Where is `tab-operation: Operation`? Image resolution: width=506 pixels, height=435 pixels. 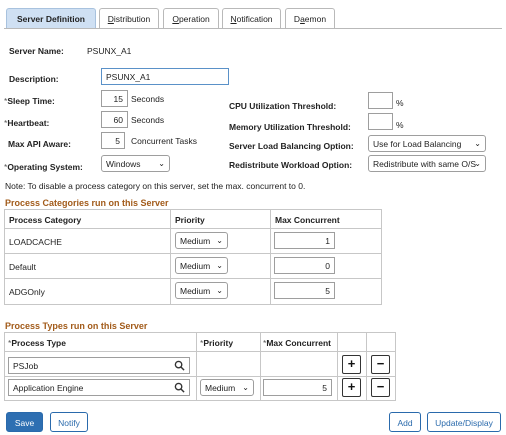
tab-operation: Operation is located at coordinates (191, 18).